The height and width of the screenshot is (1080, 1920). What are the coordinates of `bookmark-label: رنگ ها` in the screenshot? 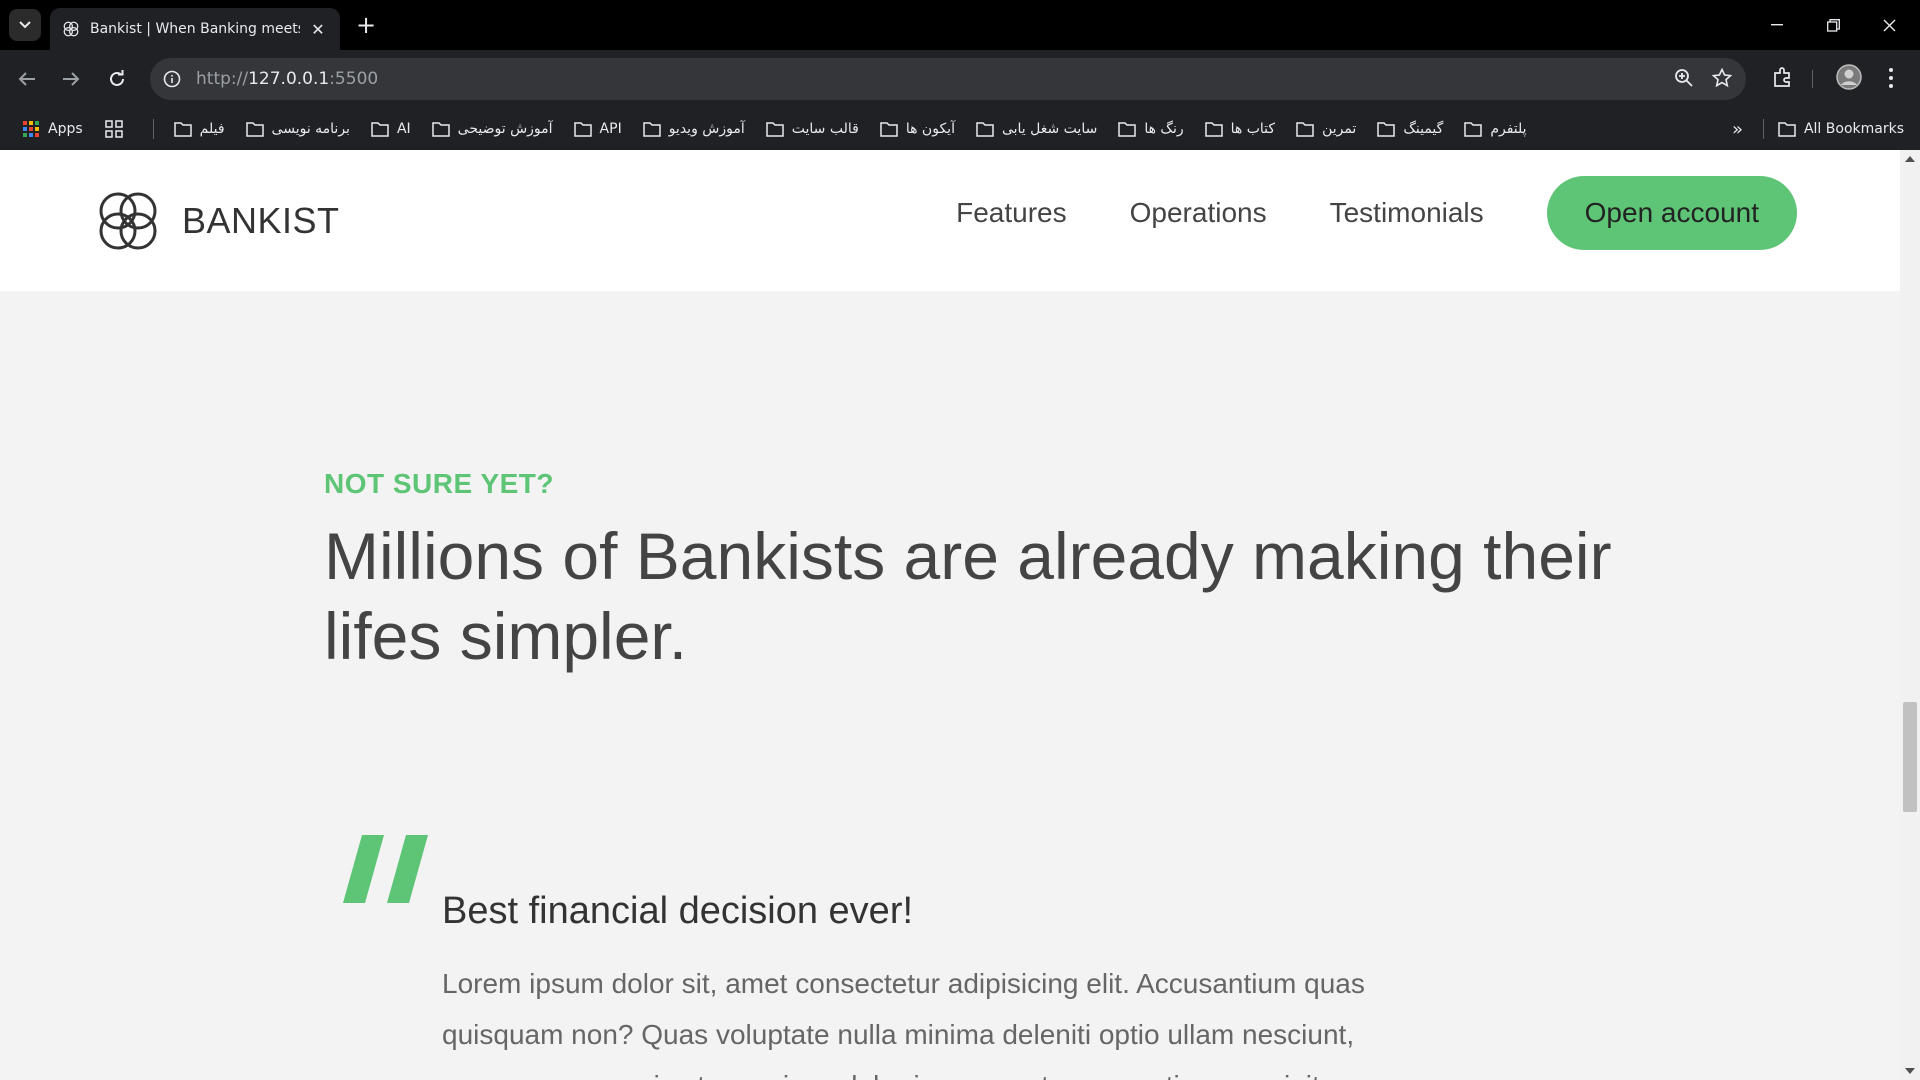 It's located at (1164, 129).